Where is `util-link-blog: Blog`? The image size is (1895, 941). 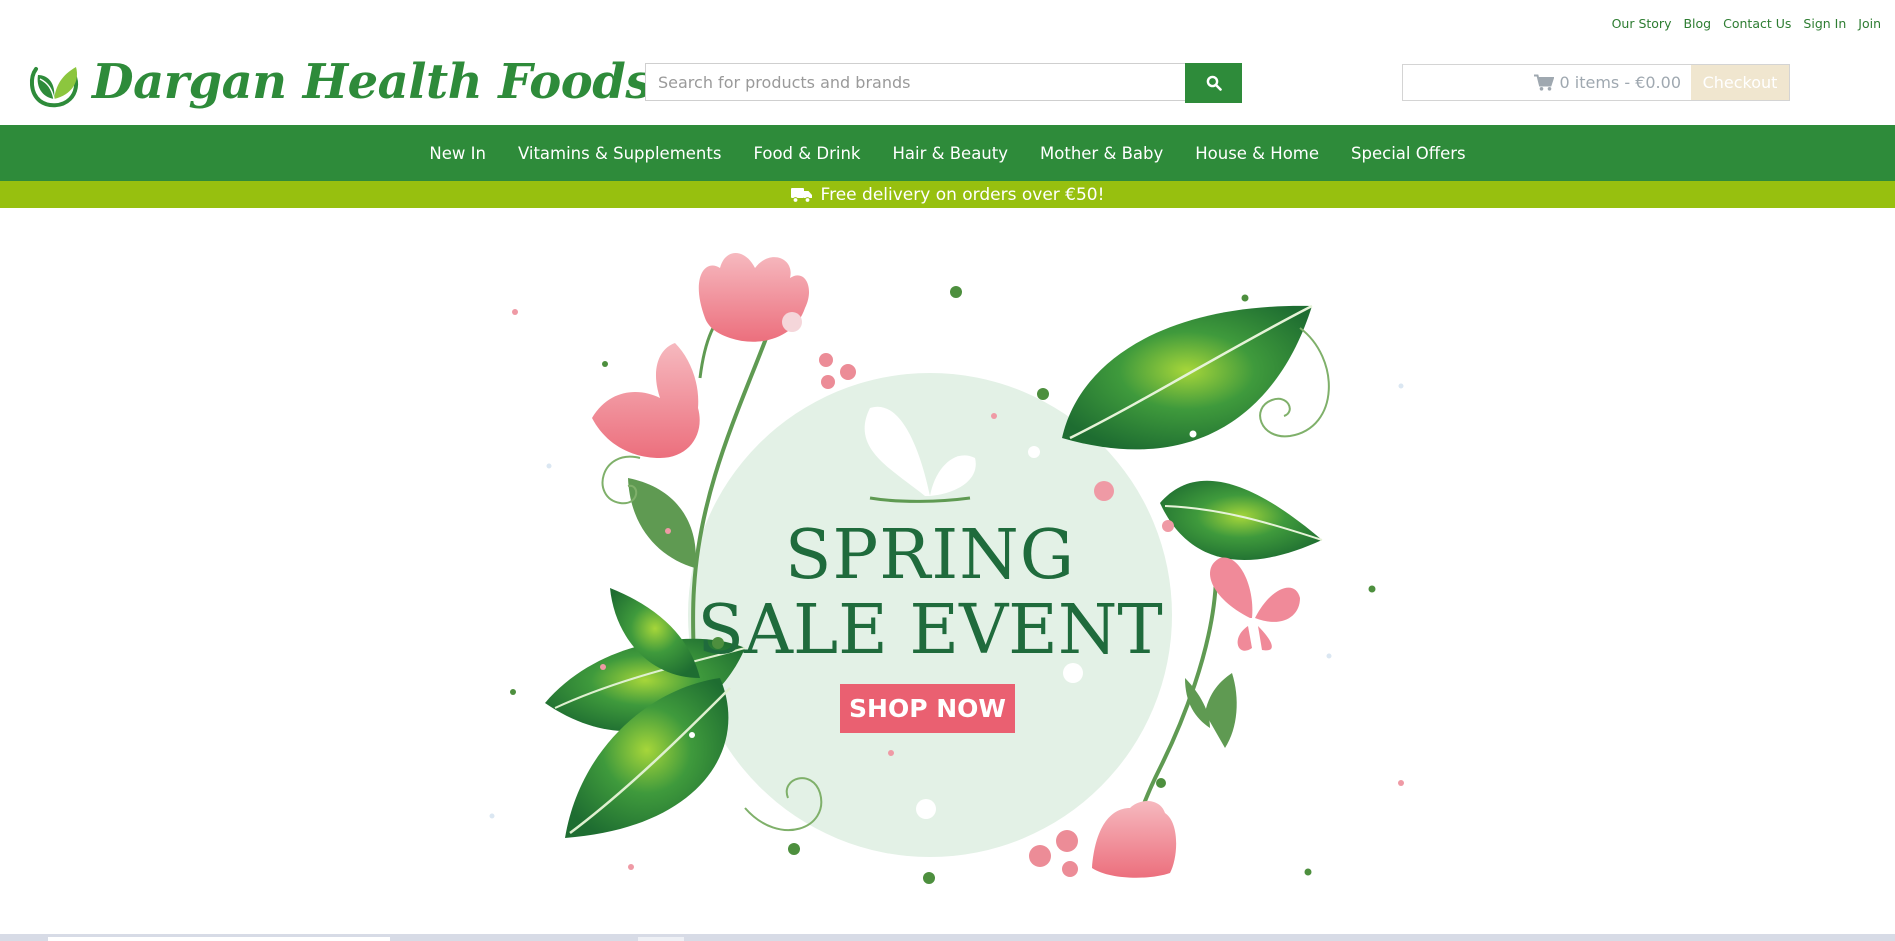
util-link-blog: Blog is located at coordinates (1697, 23).